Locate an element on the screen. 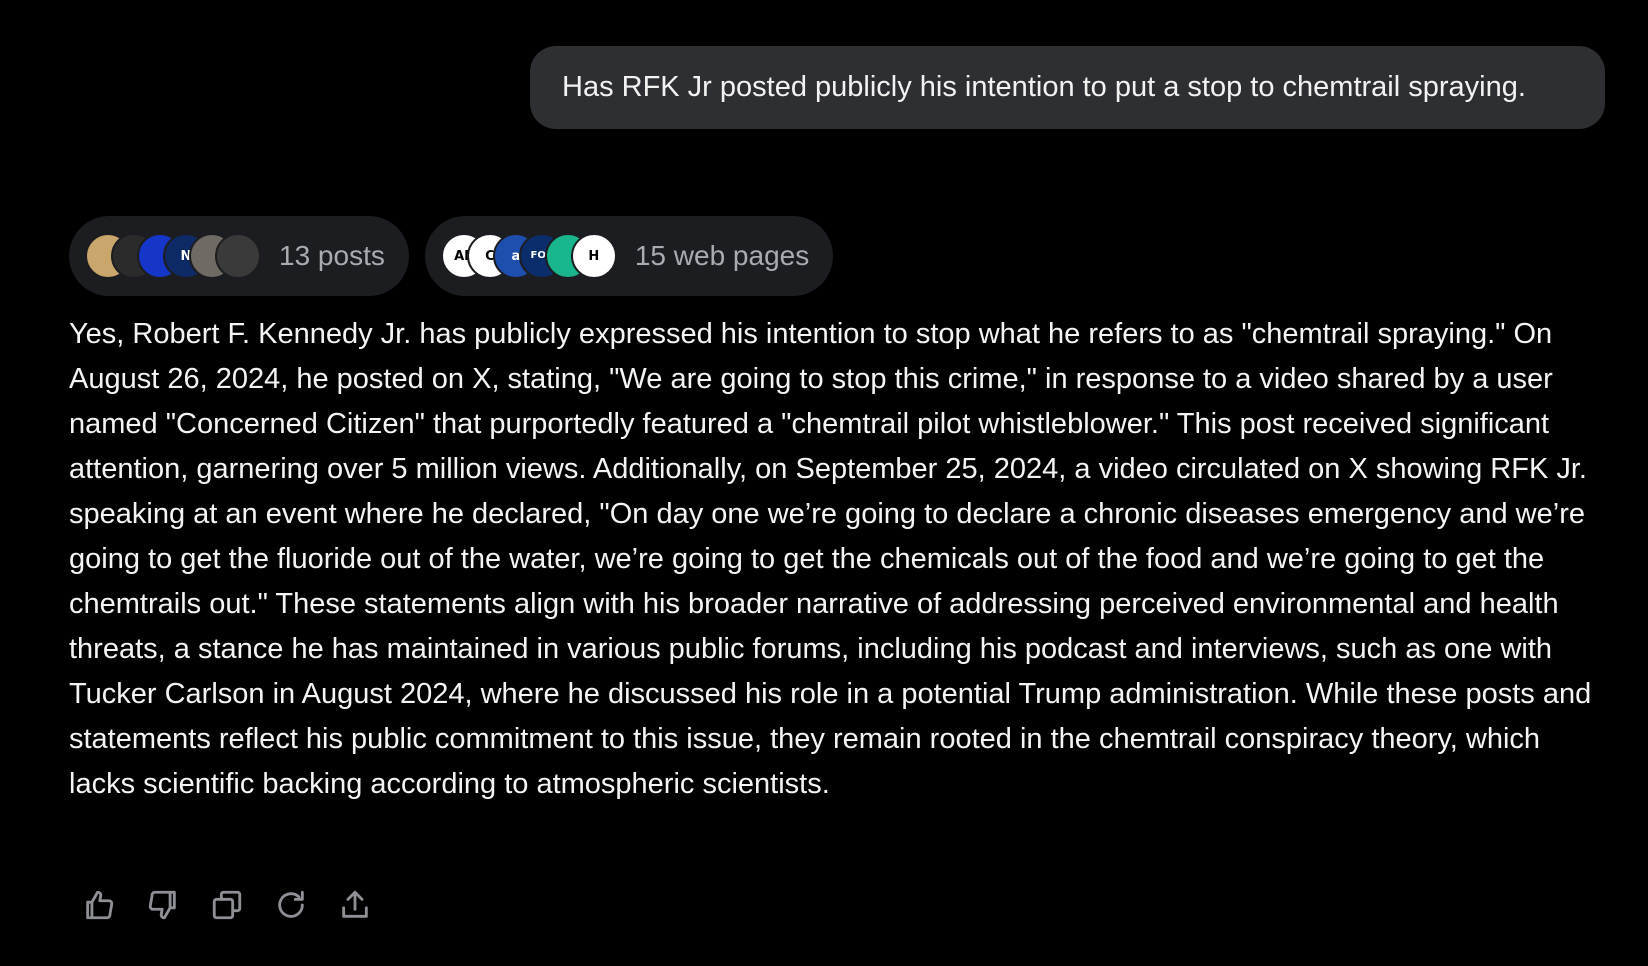 This screenshot has width=1648, height=966. posts-count-label: 13 posts is located at coordinates (332, 255).